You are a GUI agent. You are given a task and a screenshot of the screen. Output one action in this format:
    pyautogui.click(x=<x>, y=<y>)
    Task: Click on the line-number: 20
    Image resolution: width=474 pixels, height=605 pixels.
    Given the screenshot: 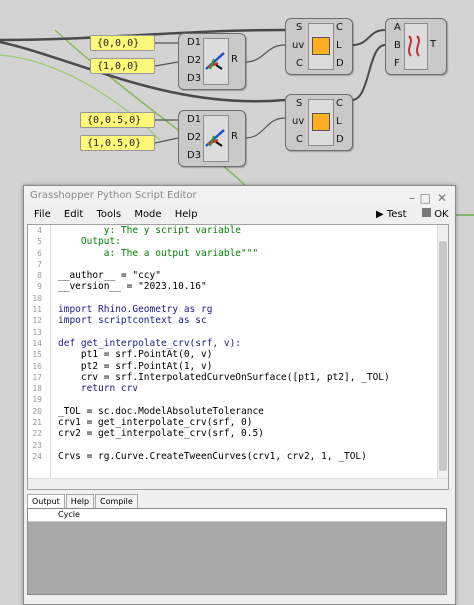 What is the action you would take?
    pyautogui.click(x=37, y=411)
    